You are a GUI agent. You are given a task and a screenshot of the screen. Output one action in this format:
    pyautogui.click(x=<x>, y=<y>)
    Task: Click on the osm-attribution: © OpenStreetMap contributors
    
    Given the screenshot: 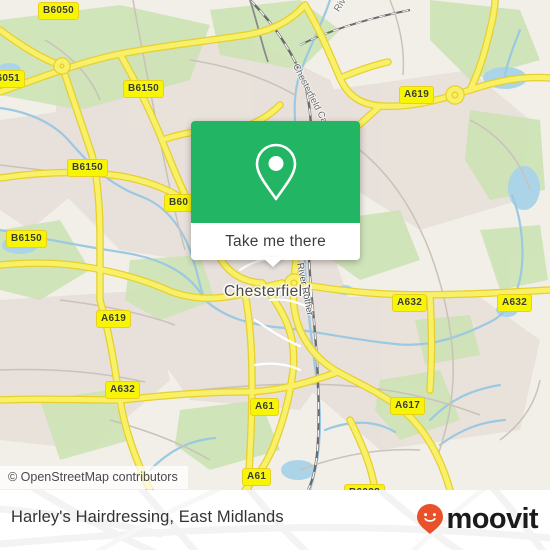 What is the action you would take?
    pyautogui.click(x=94, y=477)
    